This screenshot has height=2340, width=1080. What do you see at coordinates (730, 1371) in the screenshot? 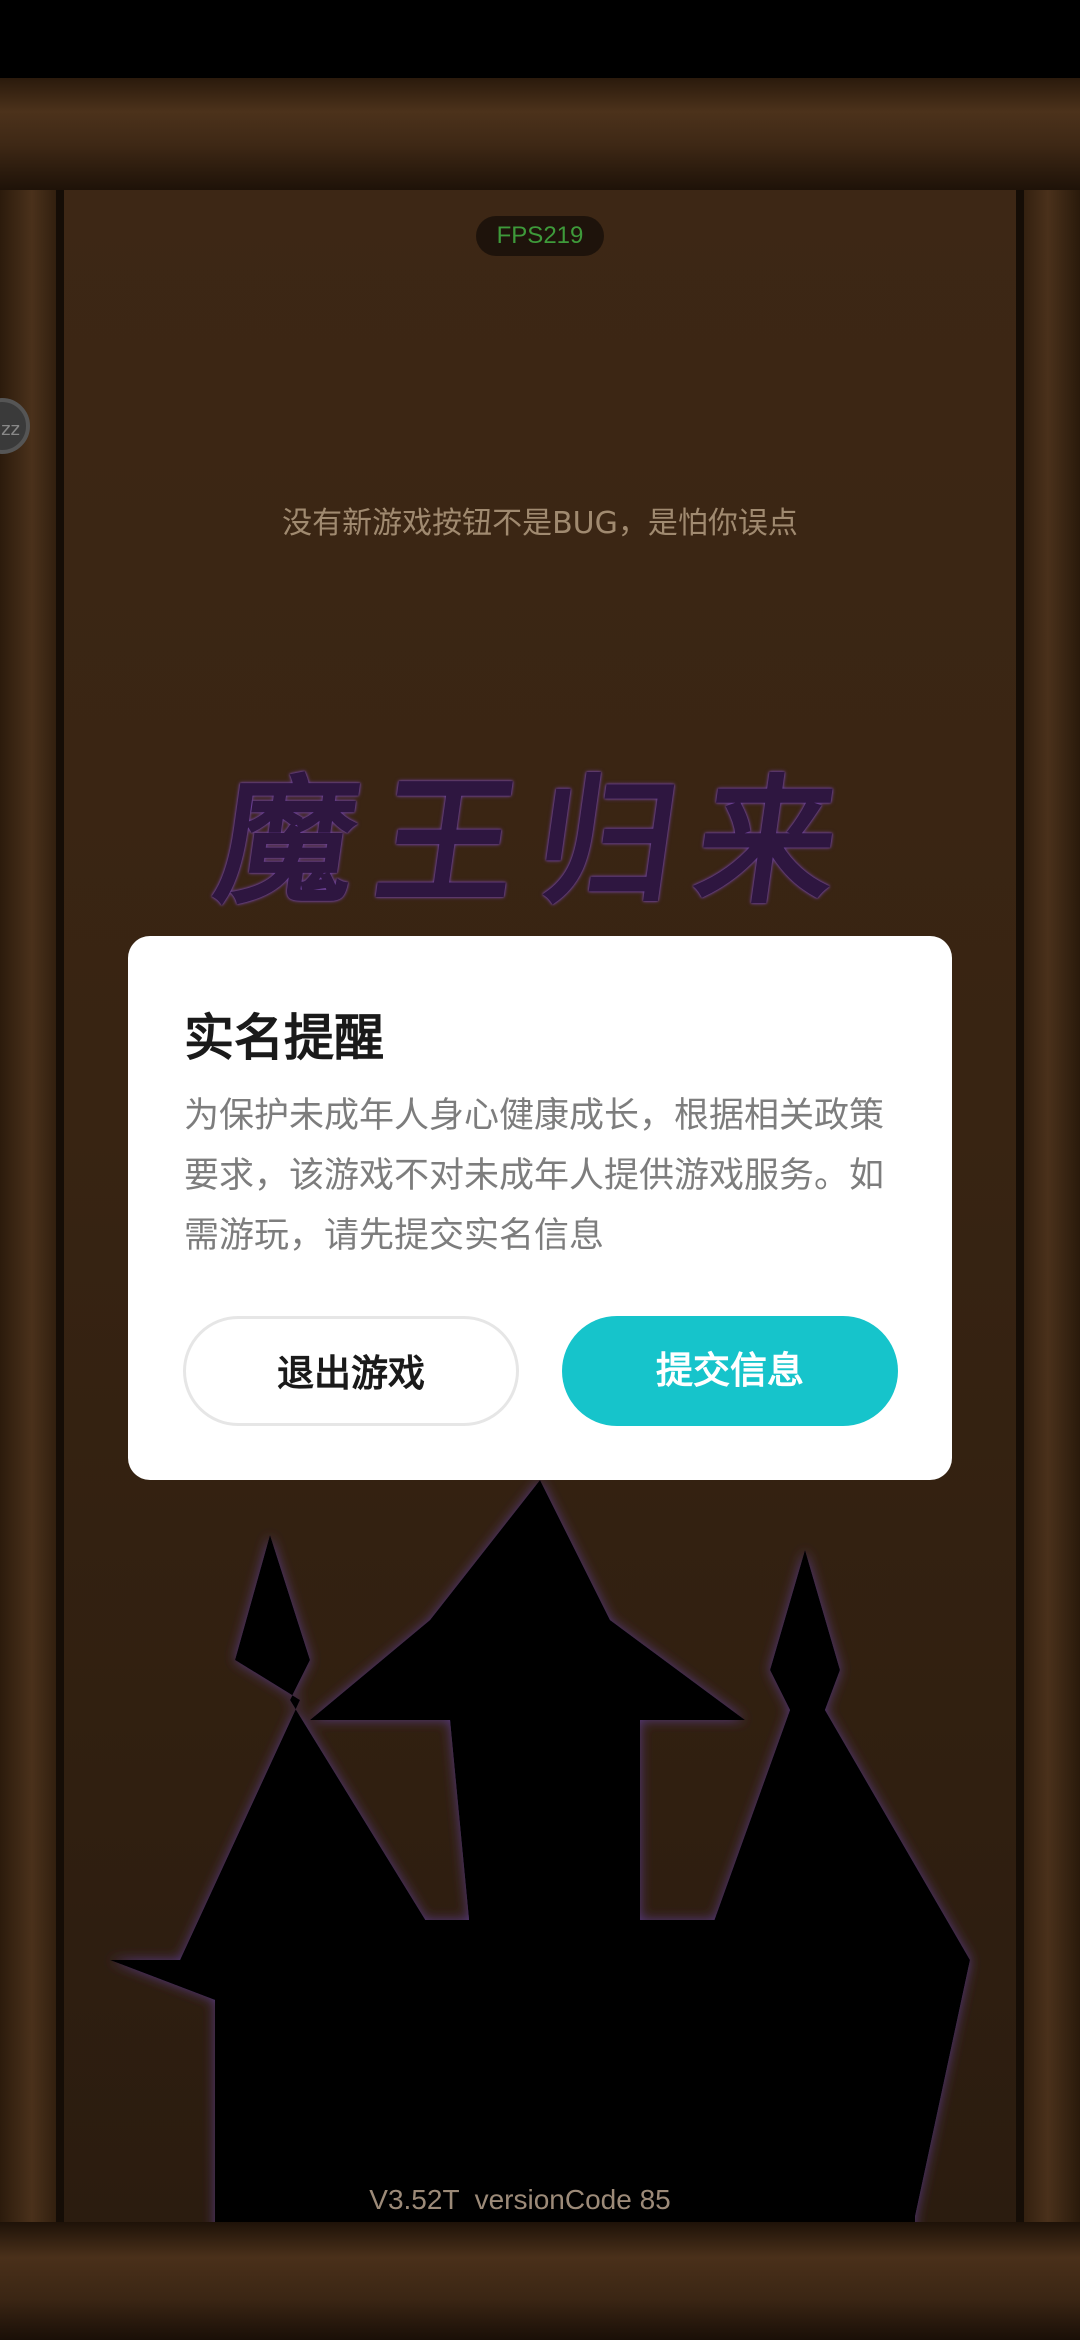
I see `submit-info-button: 提交信息` at bounding box center [730, 1371].